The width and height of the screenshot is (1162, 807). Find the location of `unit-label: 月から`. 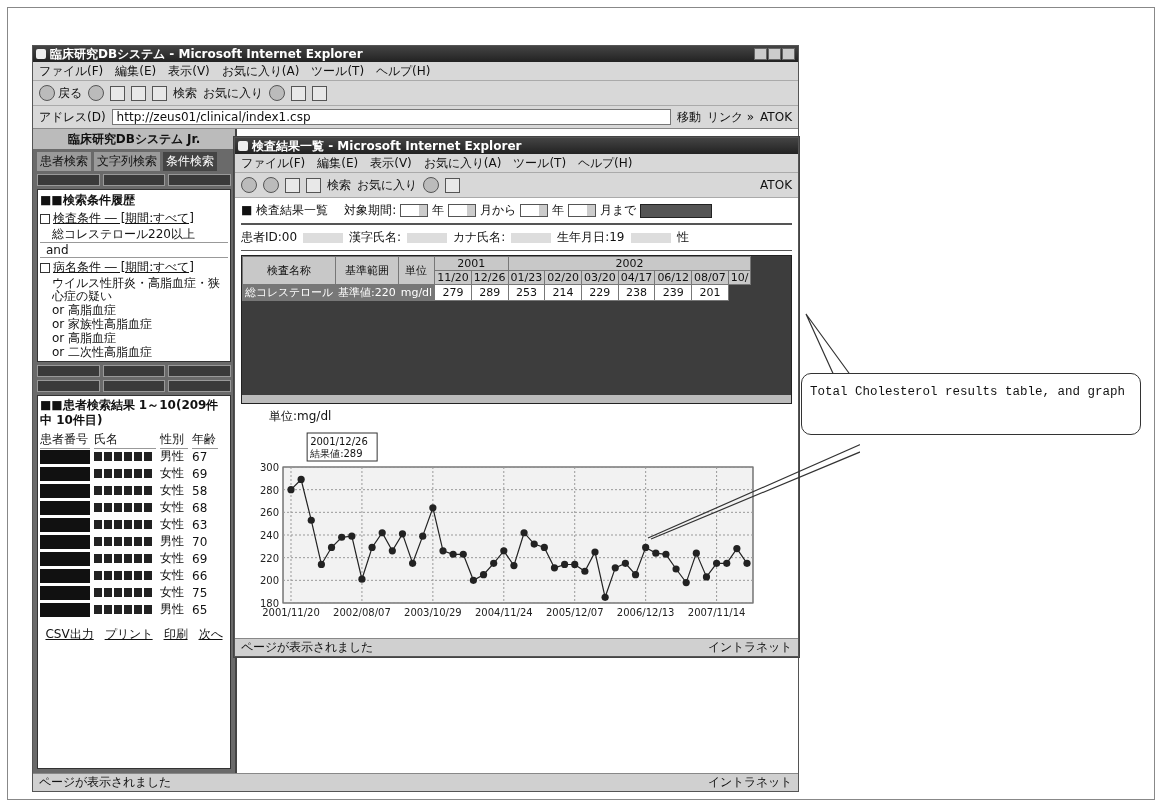

unit-label: 月から is located at coordinates (498, 210).